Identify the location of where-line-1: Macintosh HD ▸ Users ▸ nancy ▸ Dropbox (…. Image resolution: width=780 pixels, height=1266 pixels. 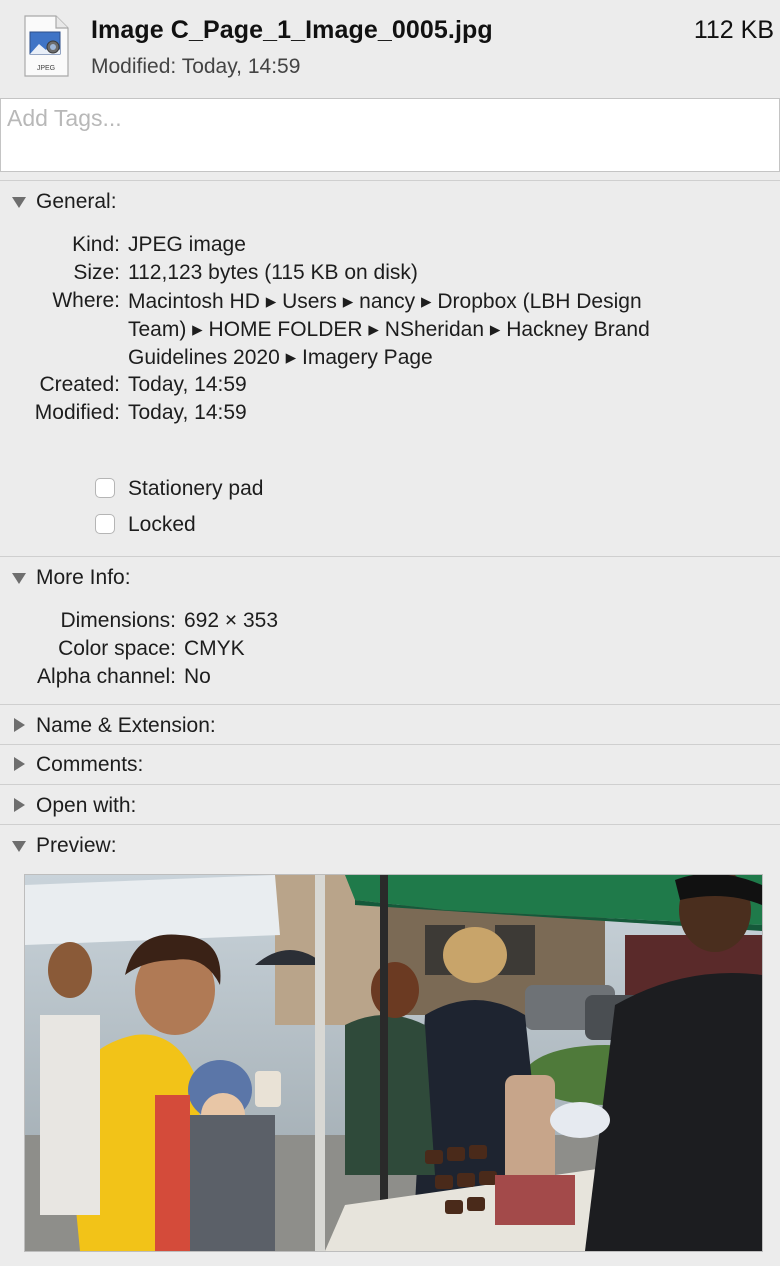
(385, 301).